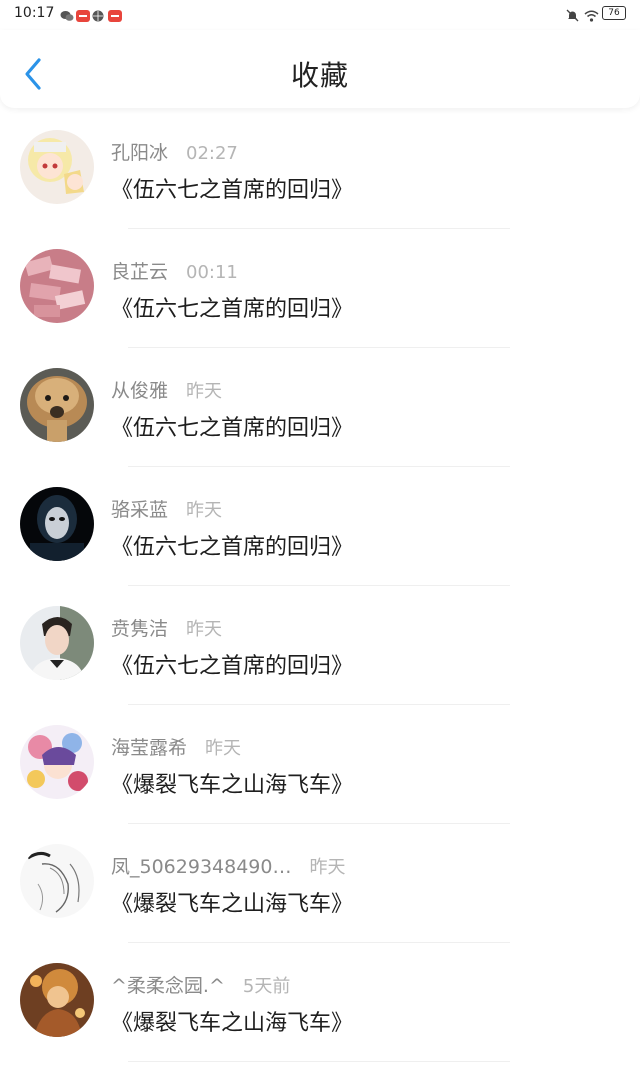 The image size is (640, 1067). What do you see at coordinates (320, 13) in the screenshot?
I see `status-bar: 10:17 76` at bounding box center [320, 13].